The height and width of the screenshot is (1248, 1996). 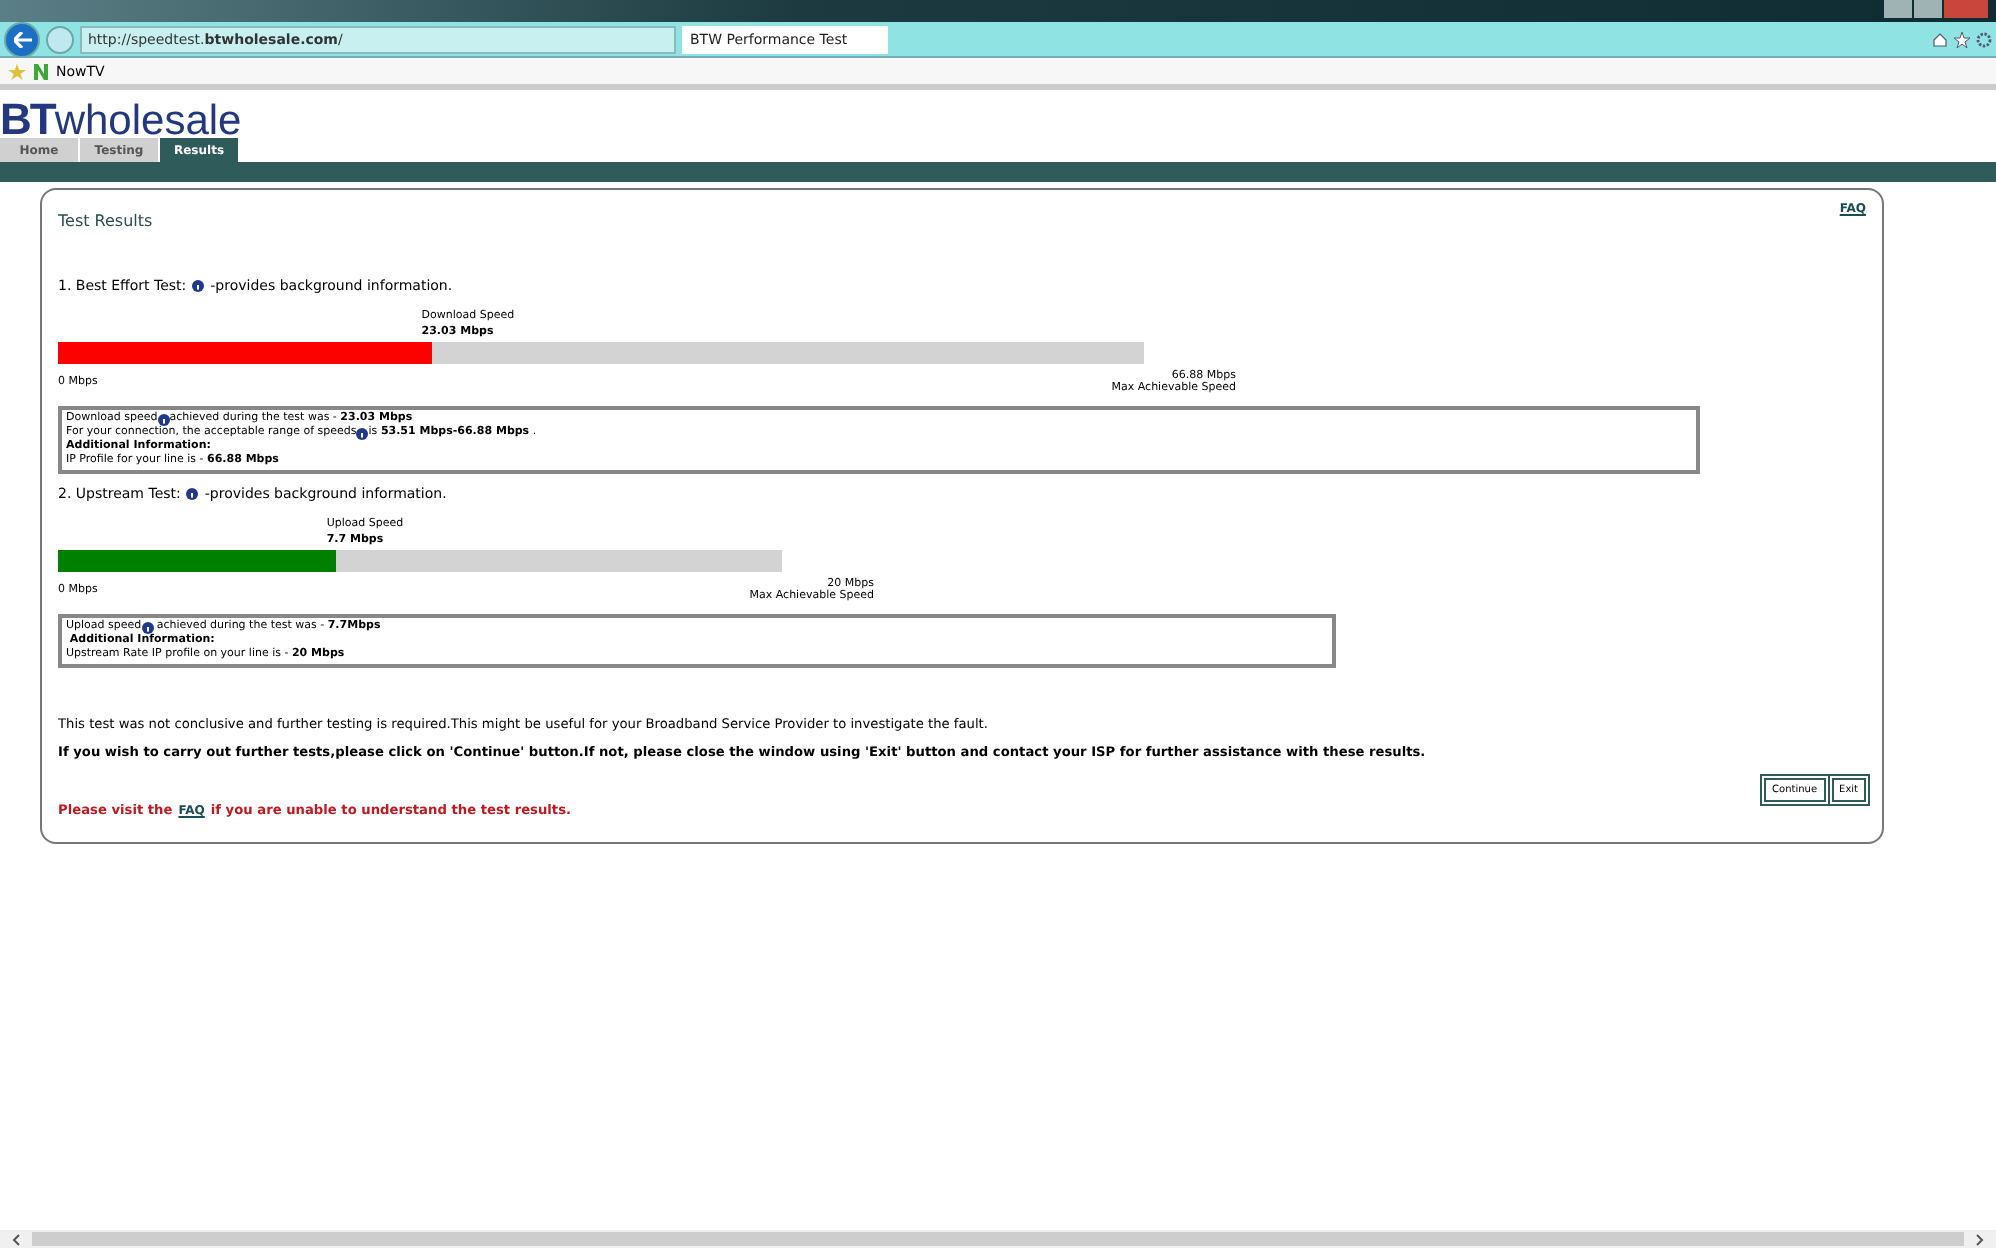 What do you see at coordinates (16, 1239) in the screenshot?
I see `chevron-left-icon` at bounding box center [16, 1239].